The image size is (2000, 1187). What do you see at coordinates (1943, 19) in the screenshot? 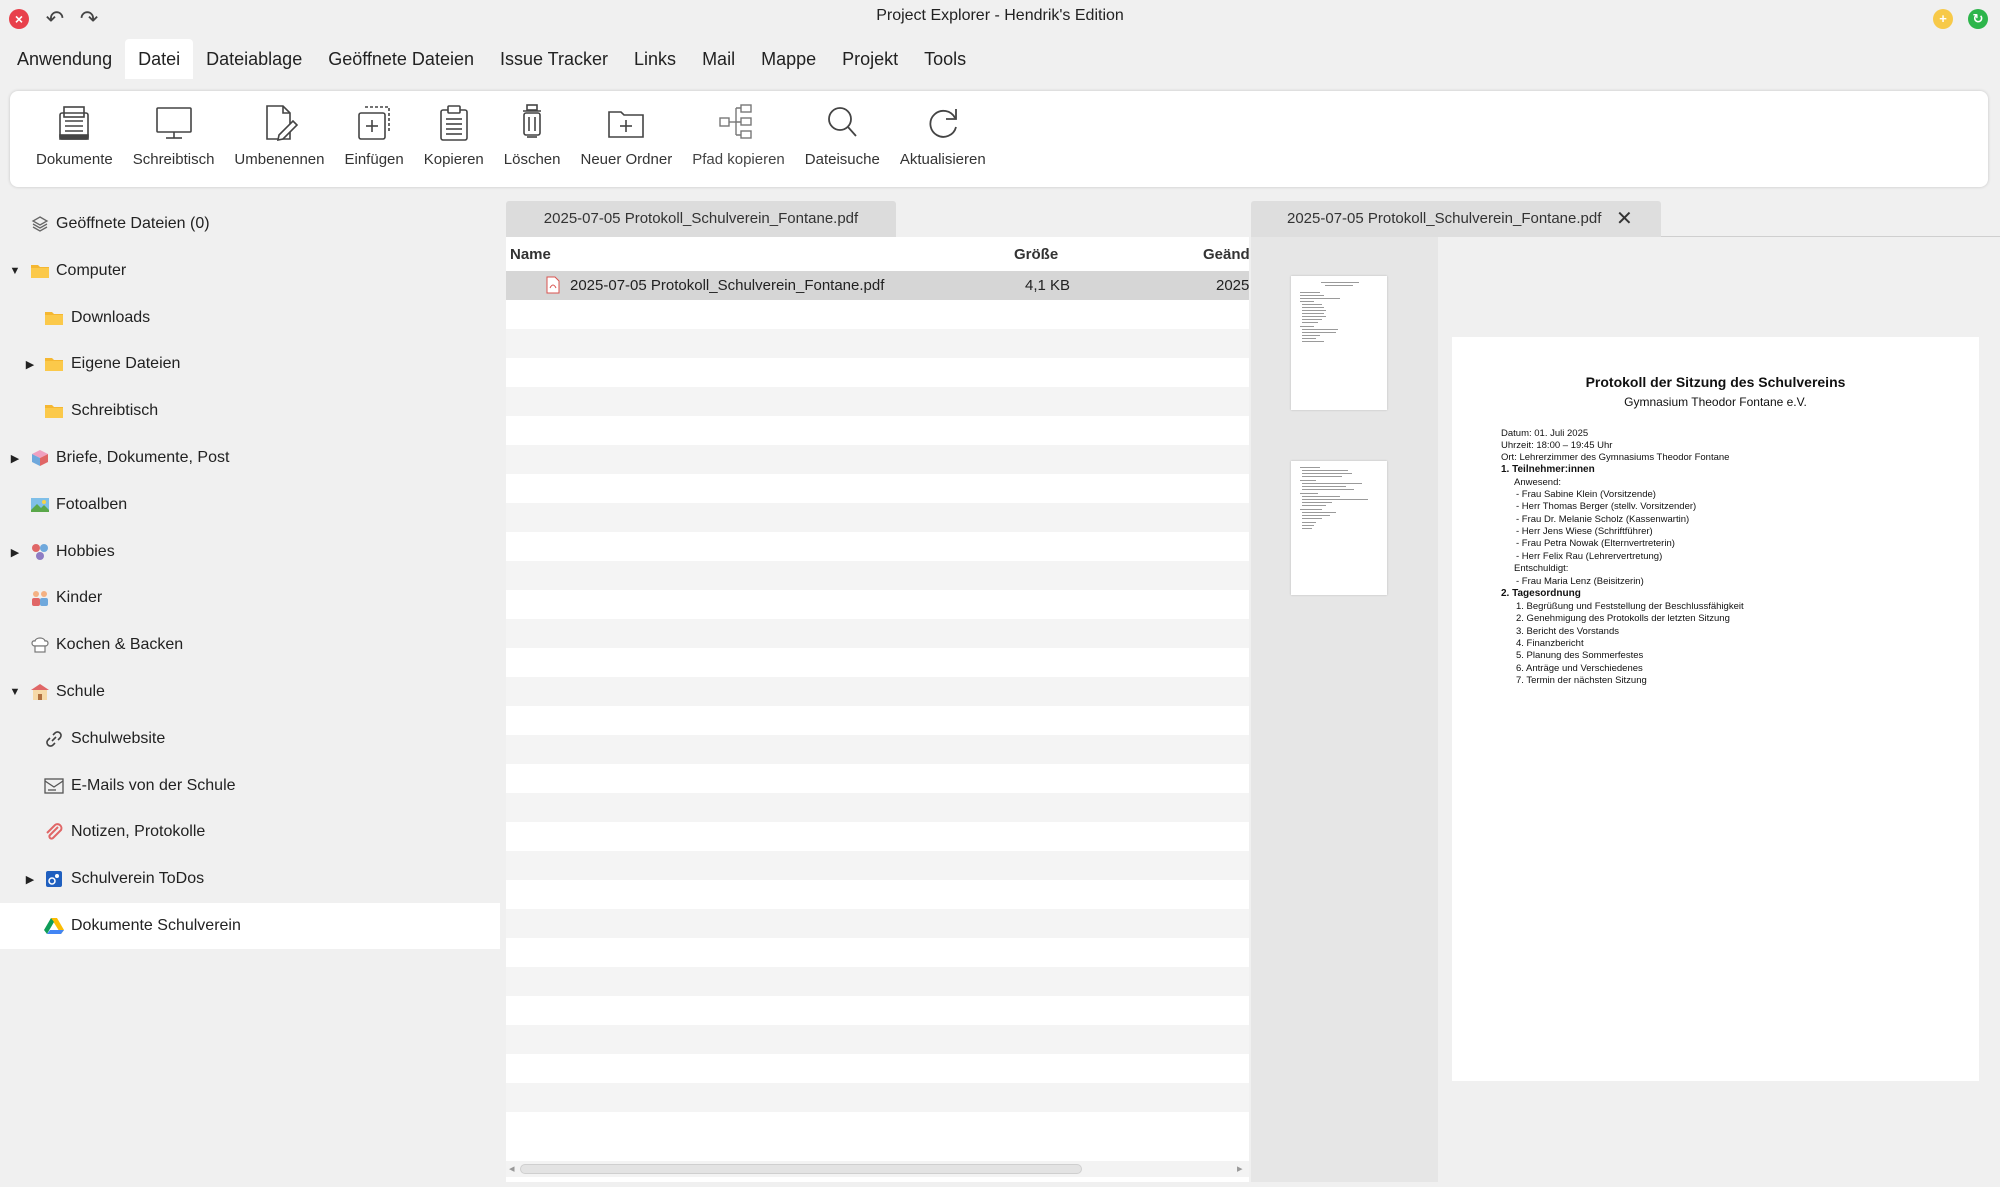
I see `status-yellow-icon: +` at bounding box center [1943, 19].